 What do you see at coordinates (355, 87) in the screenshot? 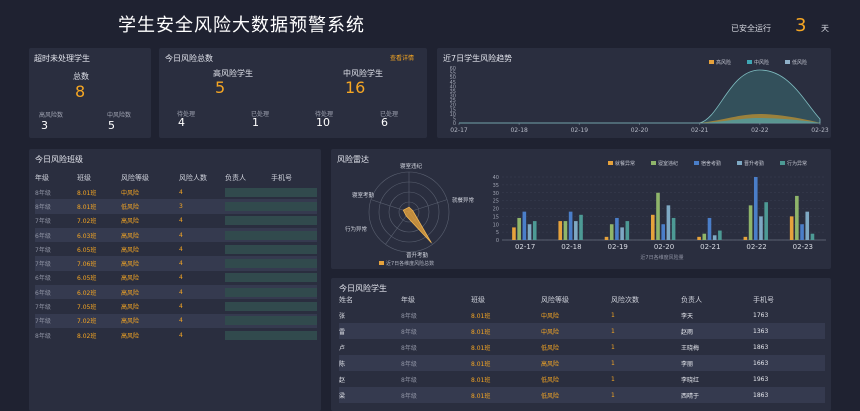
I see `today-mid: 16` at bounding box center [355, 87].